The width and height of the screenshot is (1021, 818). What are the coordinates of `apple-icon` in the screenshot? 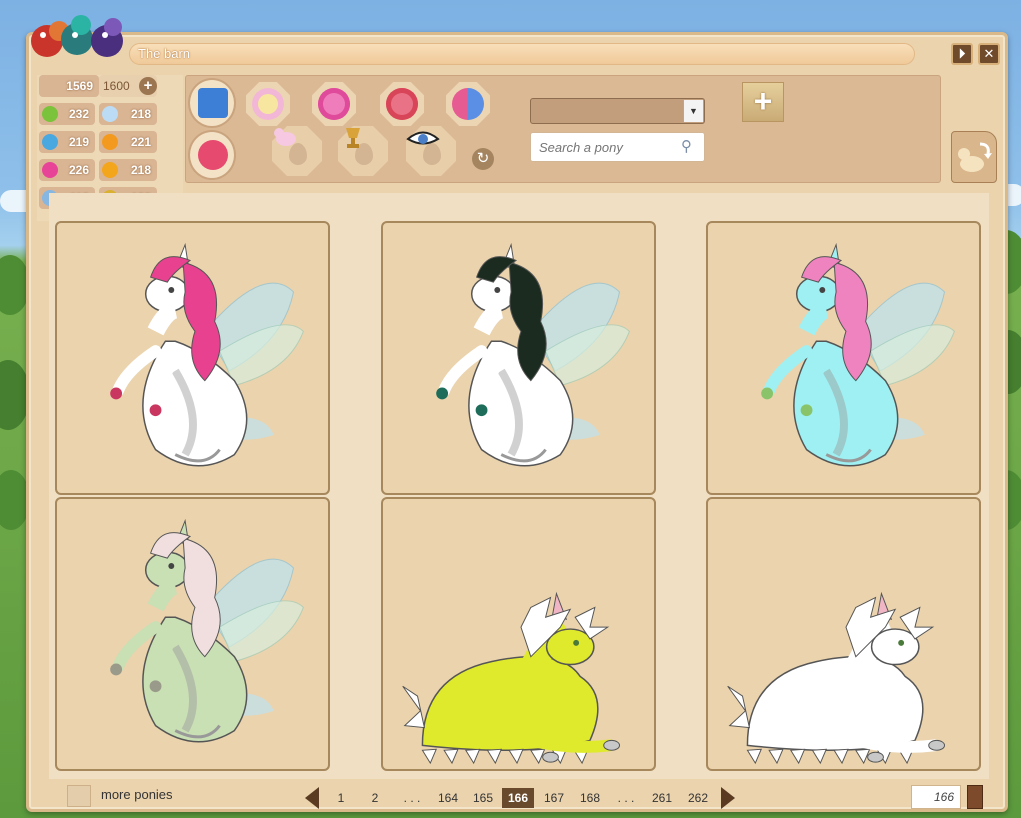 It's located at (50, 114).